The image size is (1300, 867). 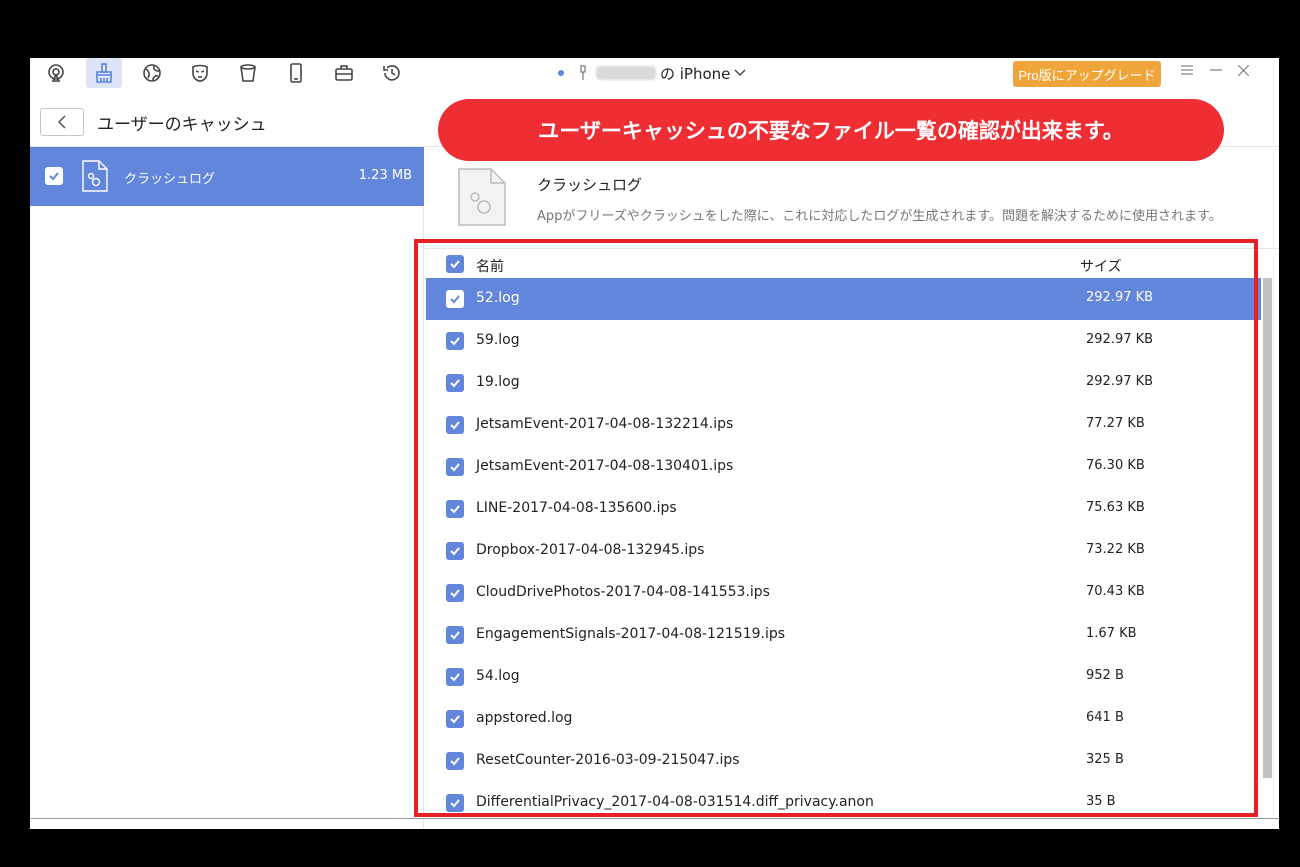 What do you see at coordinates (583, 72) in the screenshot?
I see `usb-icon` at bounding box center [583, 72].